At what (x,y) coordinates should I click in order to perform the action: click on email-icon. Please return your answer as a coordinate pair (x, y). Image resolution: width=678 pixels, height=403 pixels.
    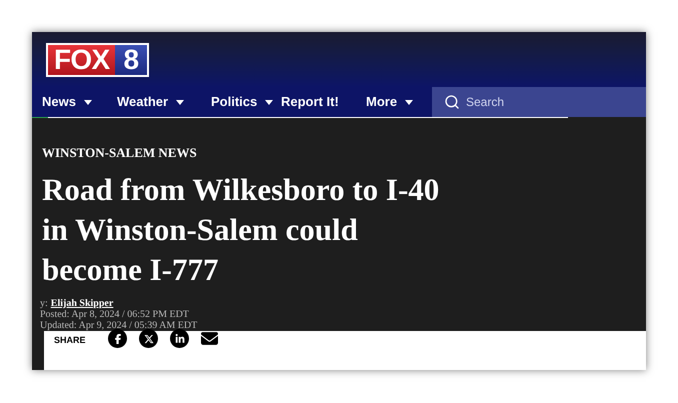
    Looking at the image, I should click on (209, 338).